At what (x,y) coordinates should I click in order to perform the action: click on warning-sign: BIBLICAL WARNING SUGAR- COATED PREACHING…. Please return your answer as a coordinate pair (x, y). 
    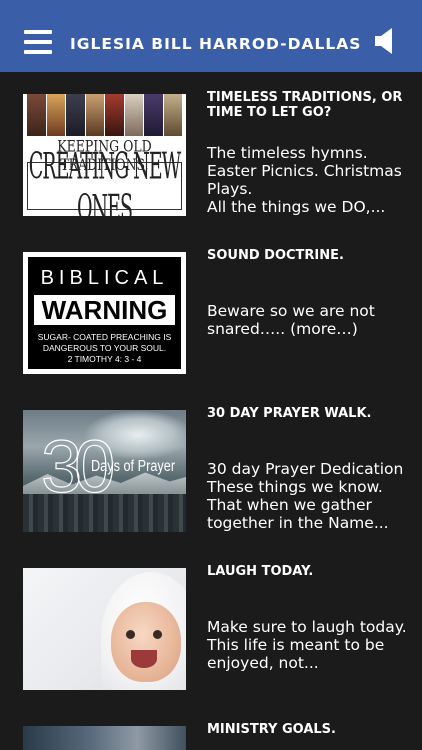
    Looking at the image, I should click on (104, 313).